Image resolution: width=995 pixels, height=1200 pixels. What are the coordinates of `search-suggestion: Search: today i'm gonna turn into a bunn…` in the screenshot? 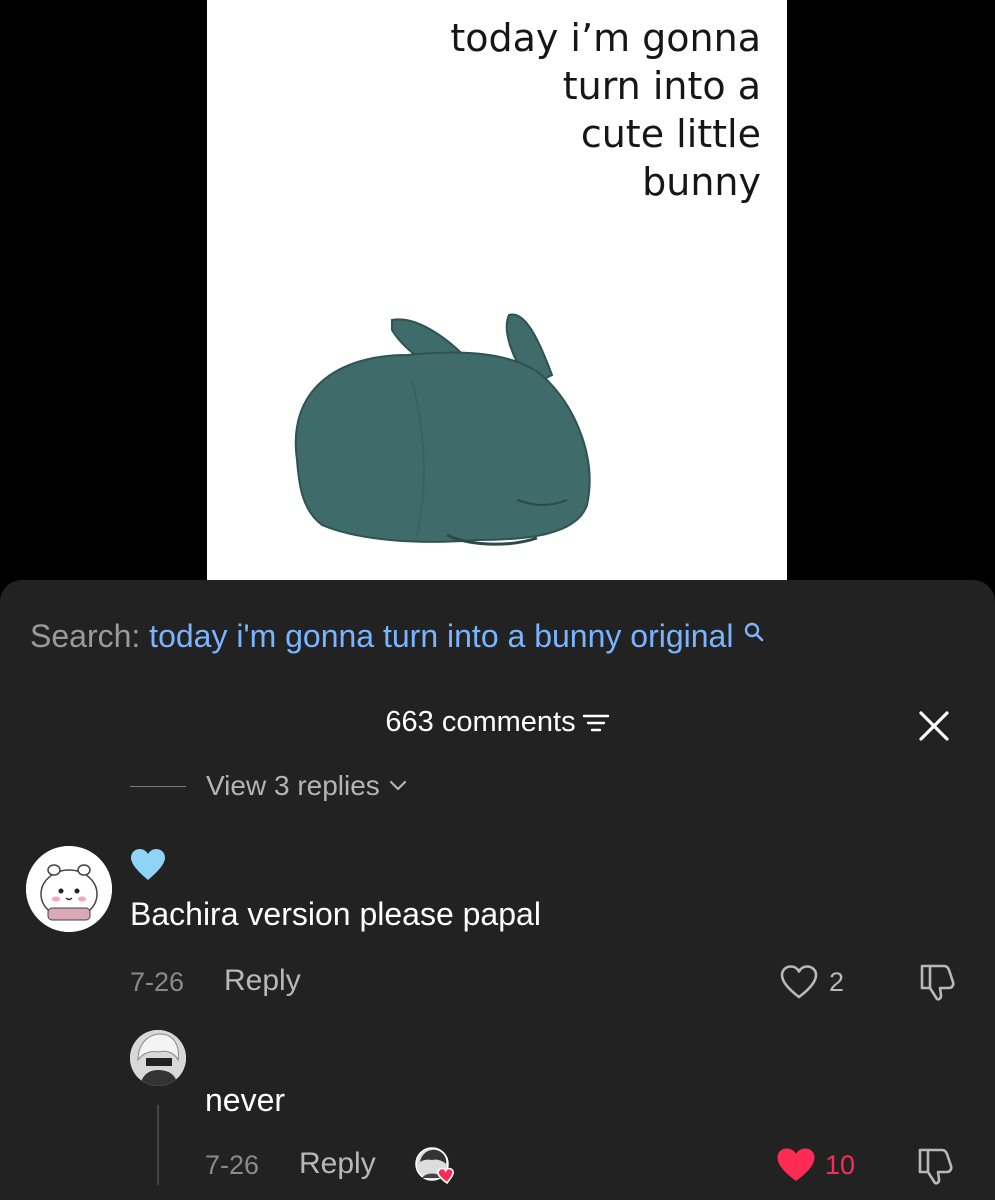 It's located at (397, 636).